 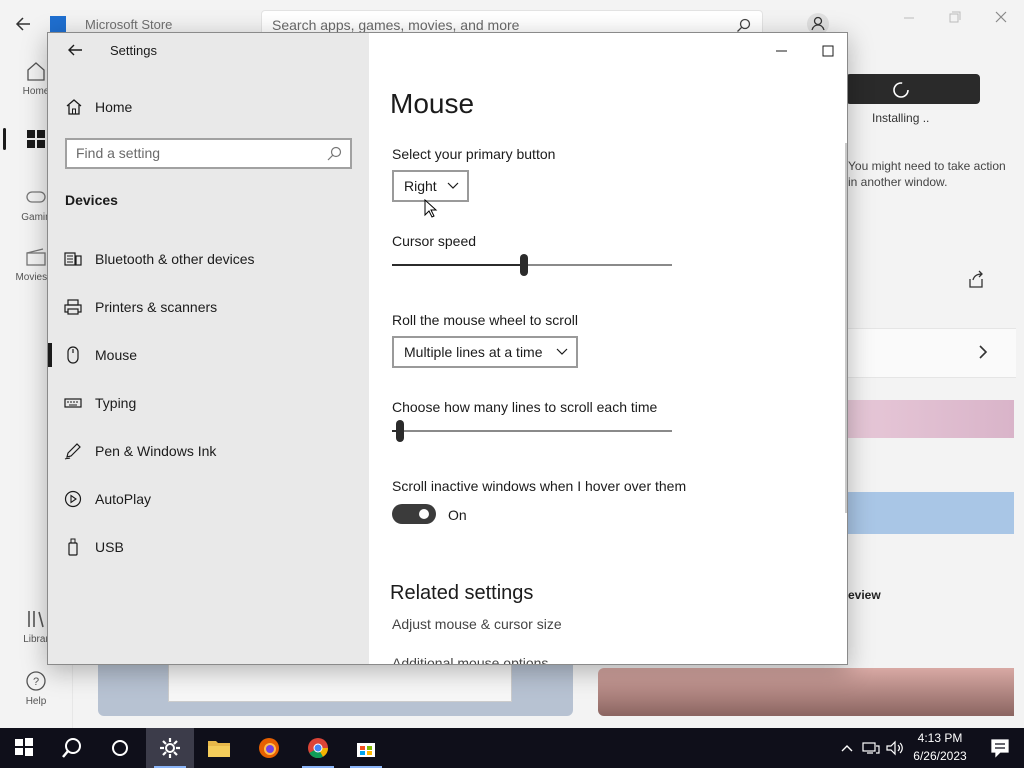 What do you see at coordinates (156, 451) in the screenshot?
I see `nav-item-label: Pen & Windows Ink` at bounding box center [156, 451].